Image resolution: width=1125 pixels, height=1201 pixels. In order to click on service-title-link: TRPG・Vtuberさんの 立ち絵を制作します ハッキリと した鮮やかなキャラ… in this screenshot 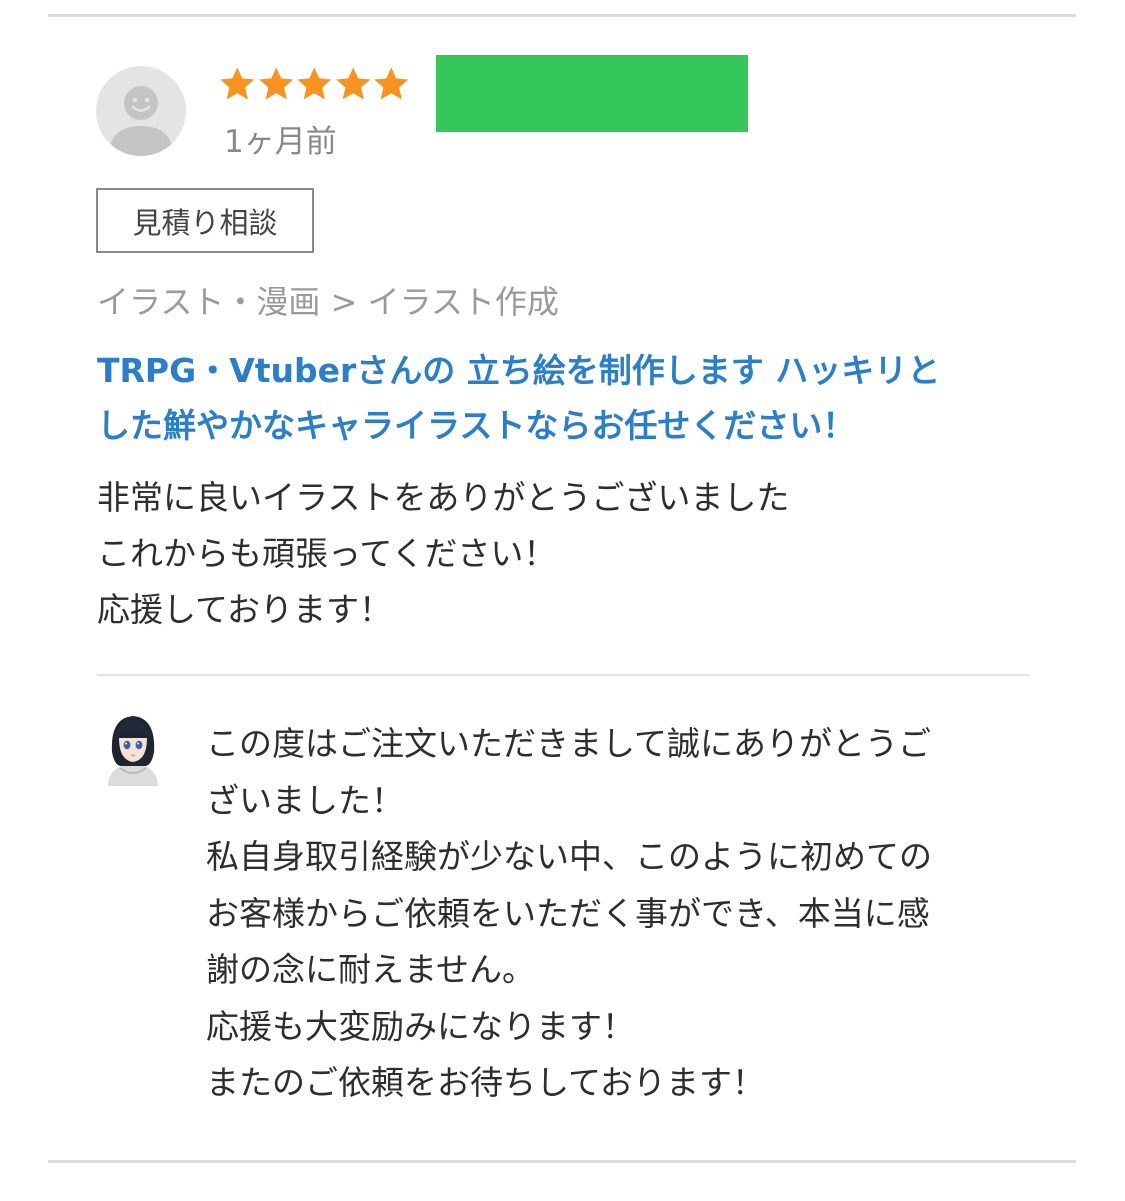, I will do `click(567, 398)`.